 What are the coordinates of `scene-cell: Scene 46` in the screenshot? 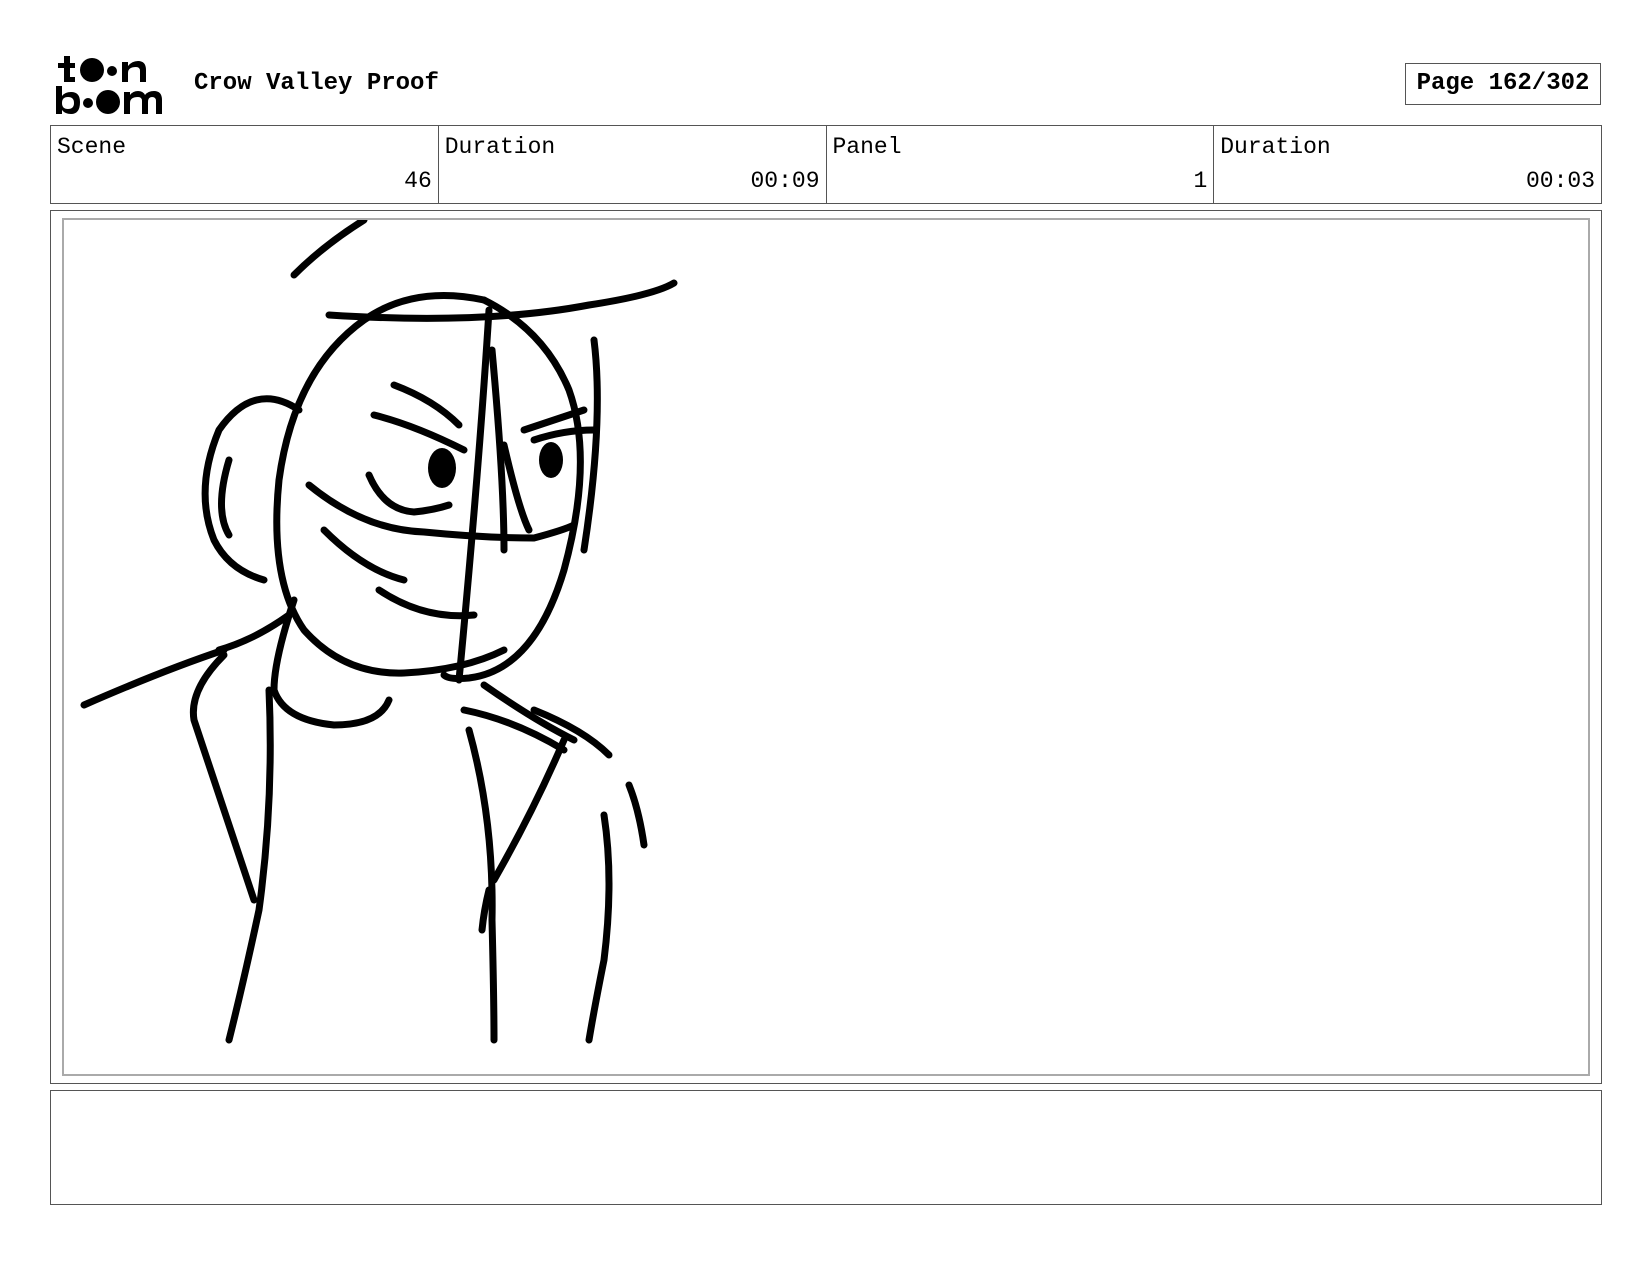 It's located at (245, 164).